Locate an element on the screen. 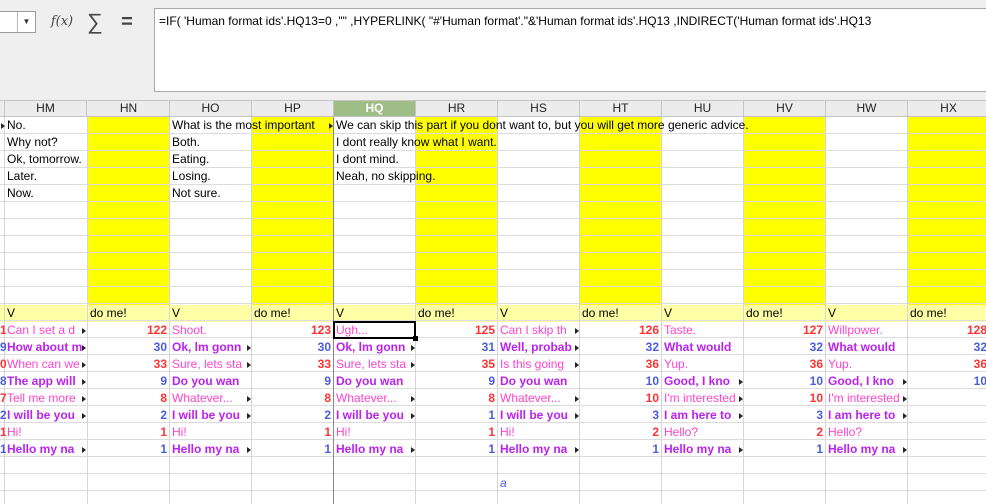 The width and height of the screenshot is (986, 504). cell-text: Well, probab is located at coordinates (537, 347).